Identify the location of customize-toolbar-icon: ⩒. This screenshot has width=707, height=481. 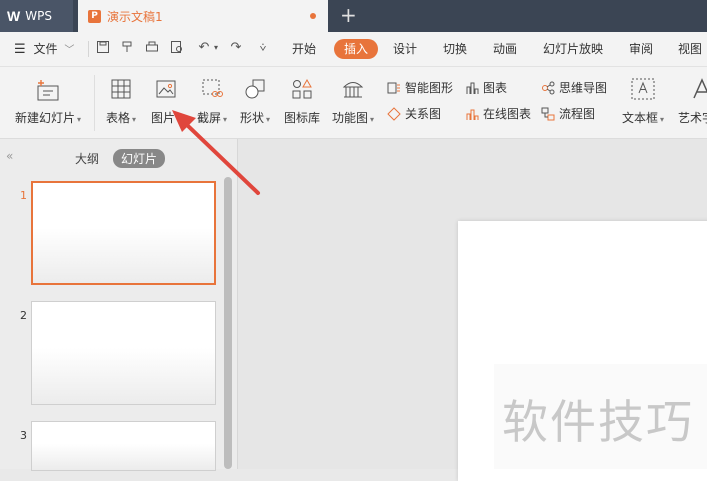
(263, 48).